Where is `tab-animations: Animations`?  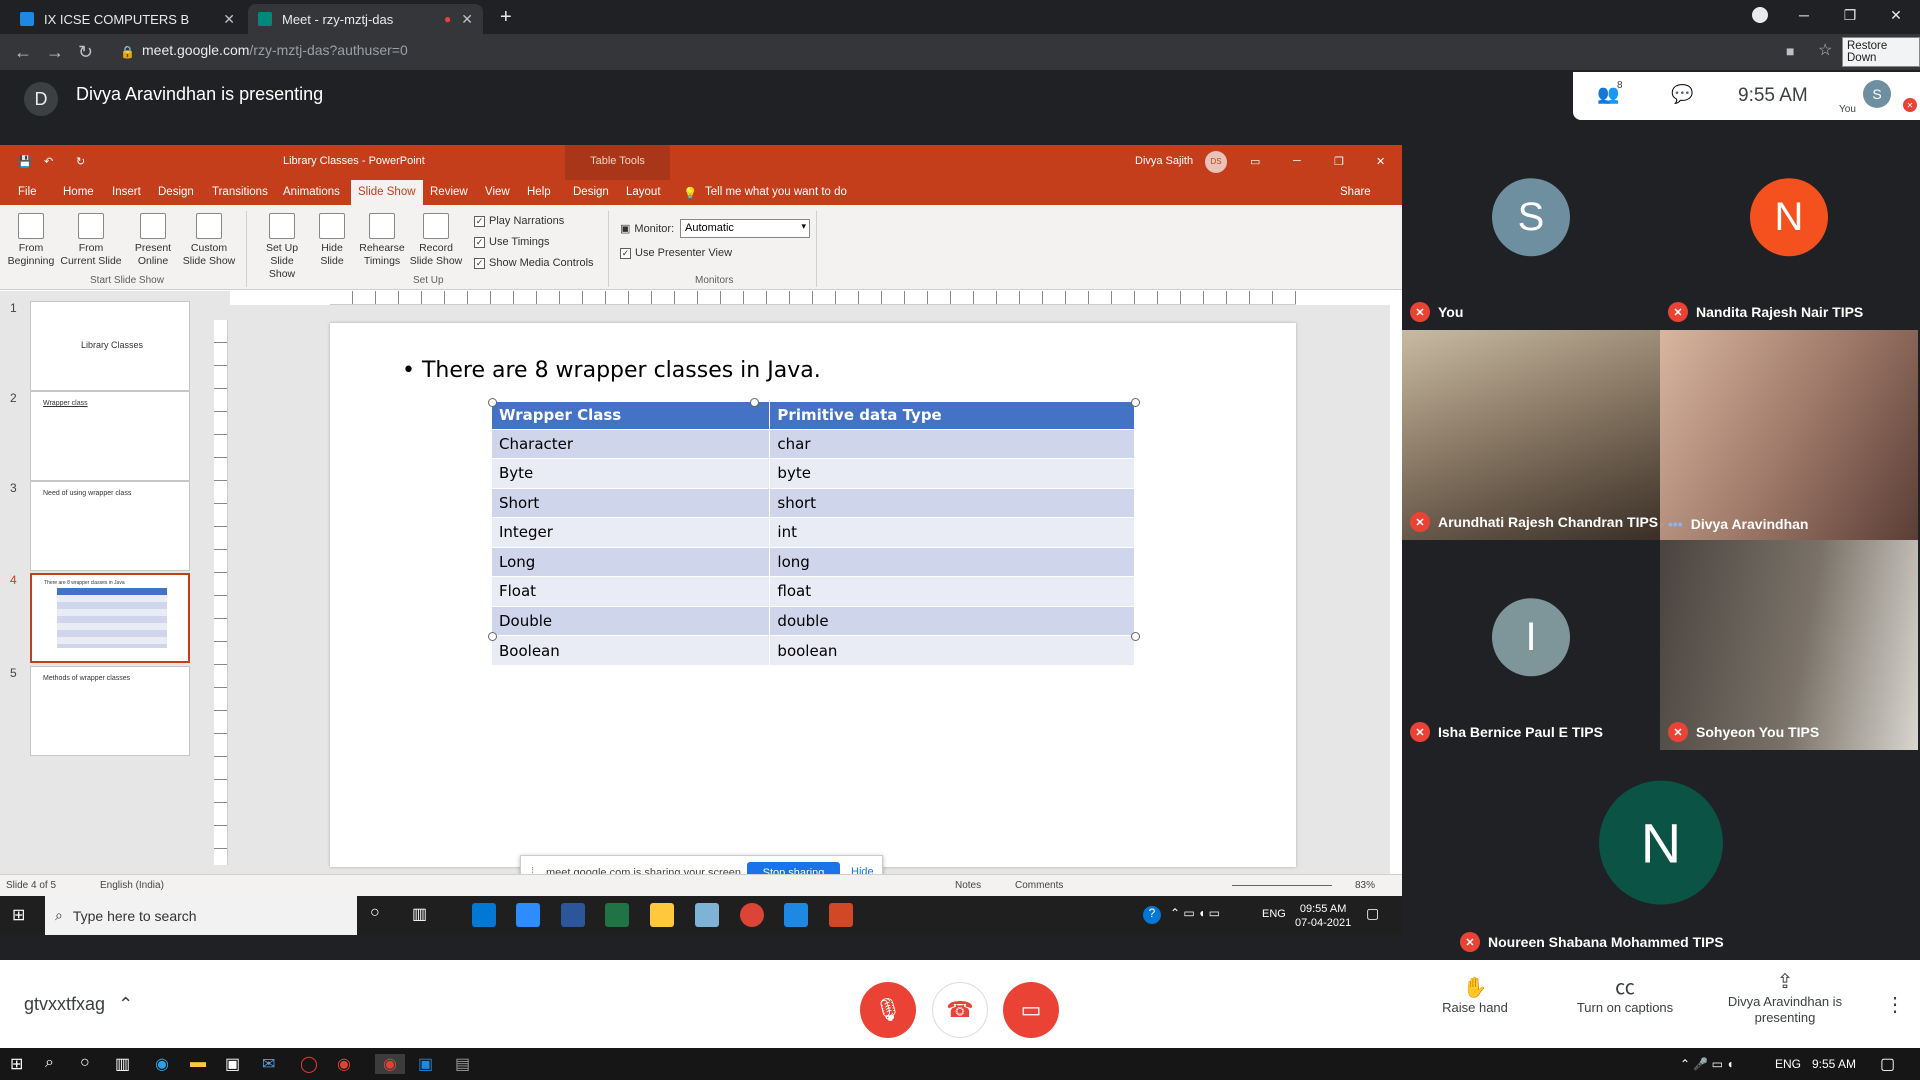 tab-animations: Animations is located at coordinates (311, 192).